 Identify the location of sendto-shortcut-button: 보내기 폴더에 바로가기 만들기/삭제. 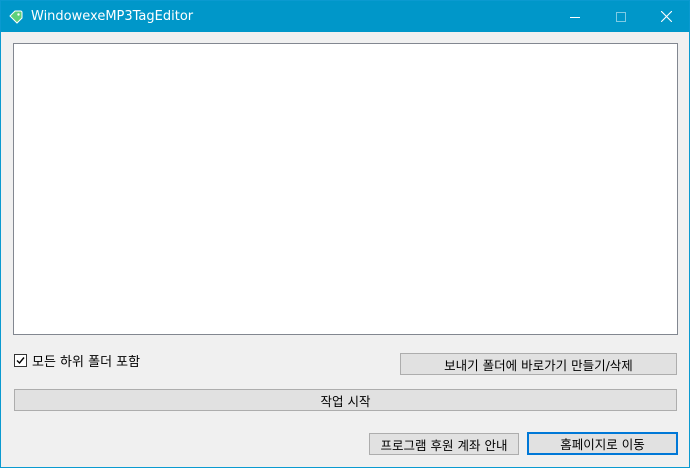
(538, 364).